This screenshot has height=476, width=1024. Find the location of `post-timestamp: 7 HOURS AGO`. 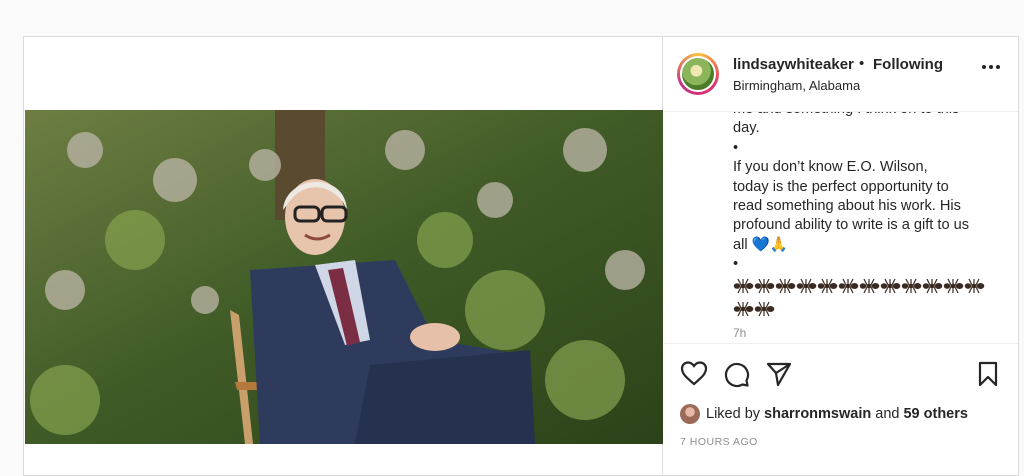

post-timestamp: 7 HOURS AGO is located at coordinates (719, 442).